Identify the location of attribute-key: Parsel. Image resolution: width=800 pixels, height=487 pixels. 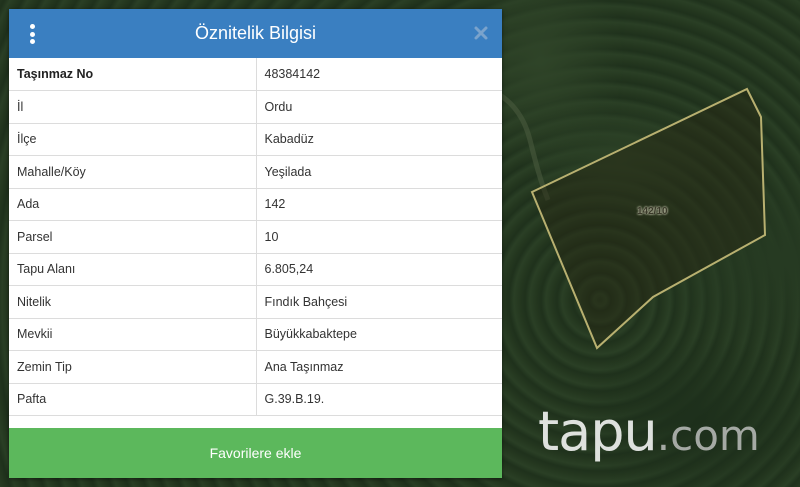
(133, 237).